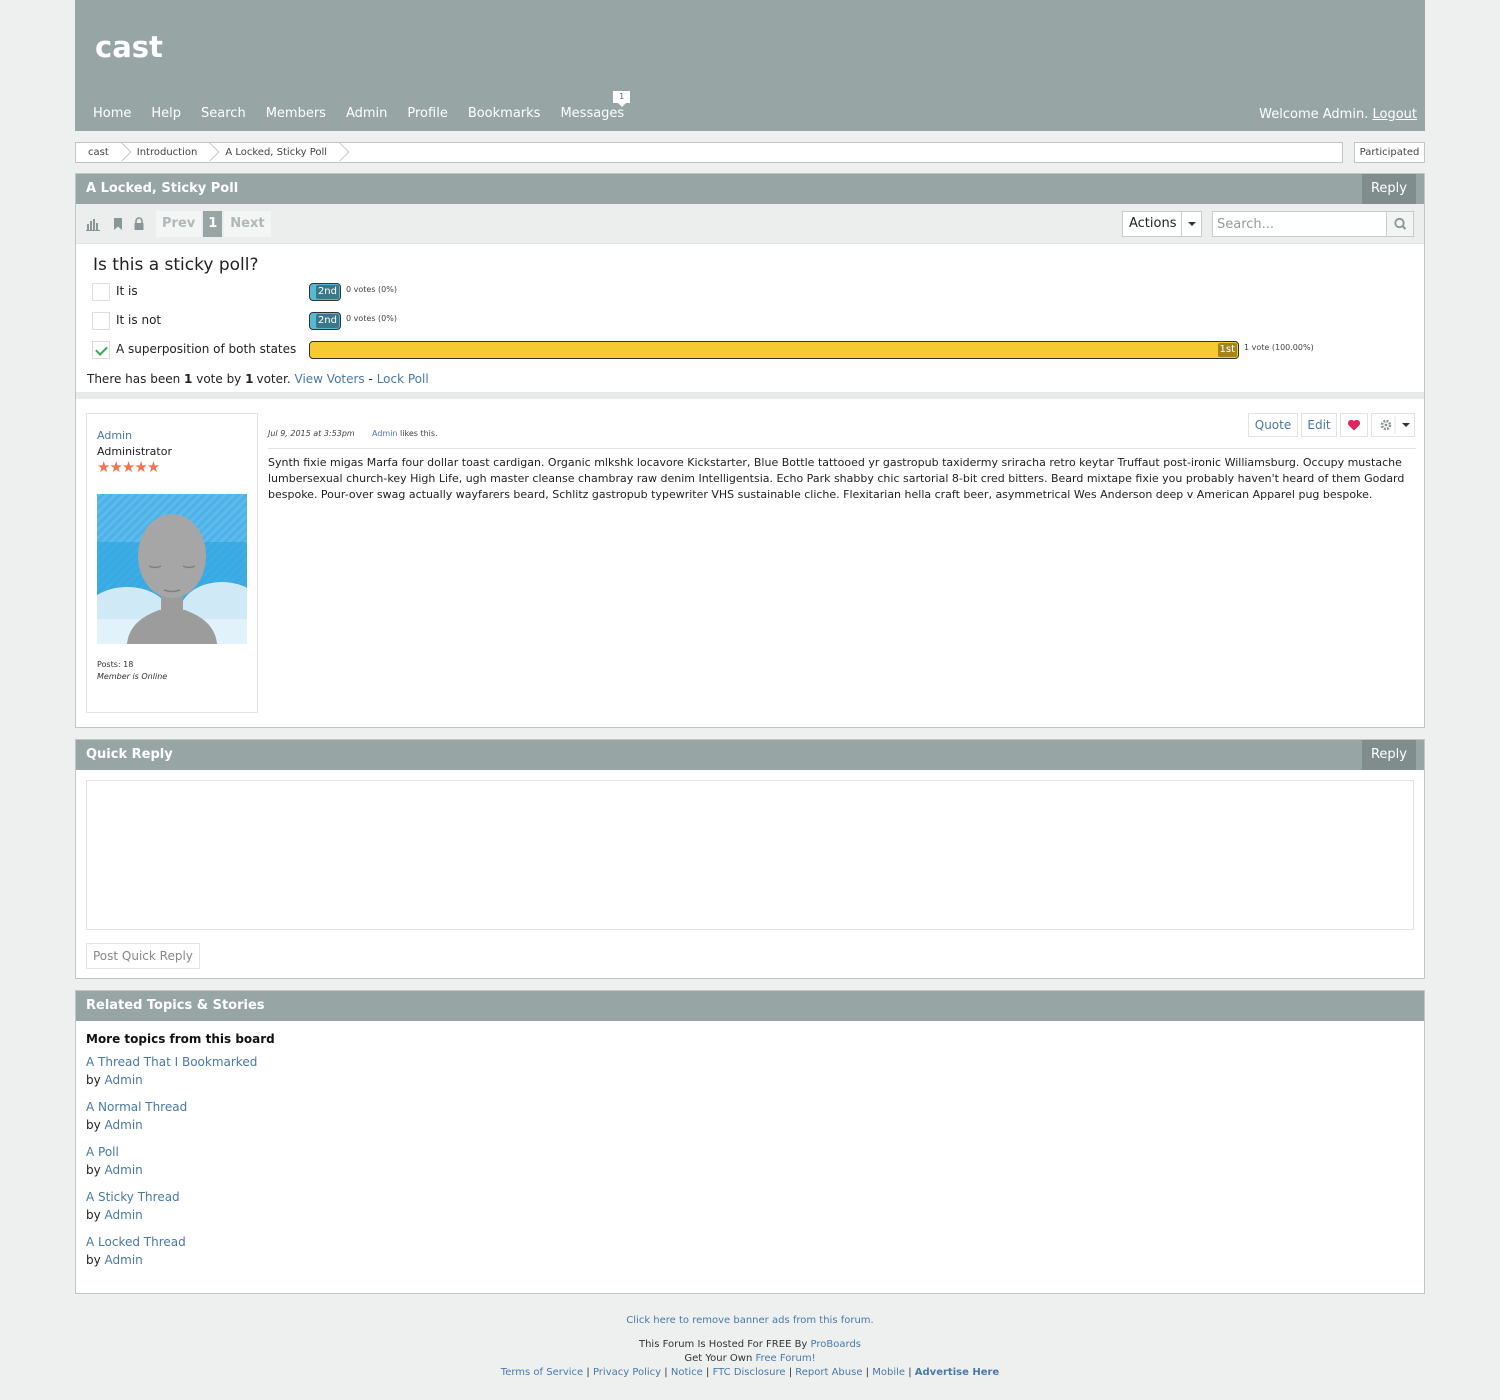 The height and width of the screenshot is (1400, 1500). I want to click on get-own-text: Get Your Own, so click(718, 1358).